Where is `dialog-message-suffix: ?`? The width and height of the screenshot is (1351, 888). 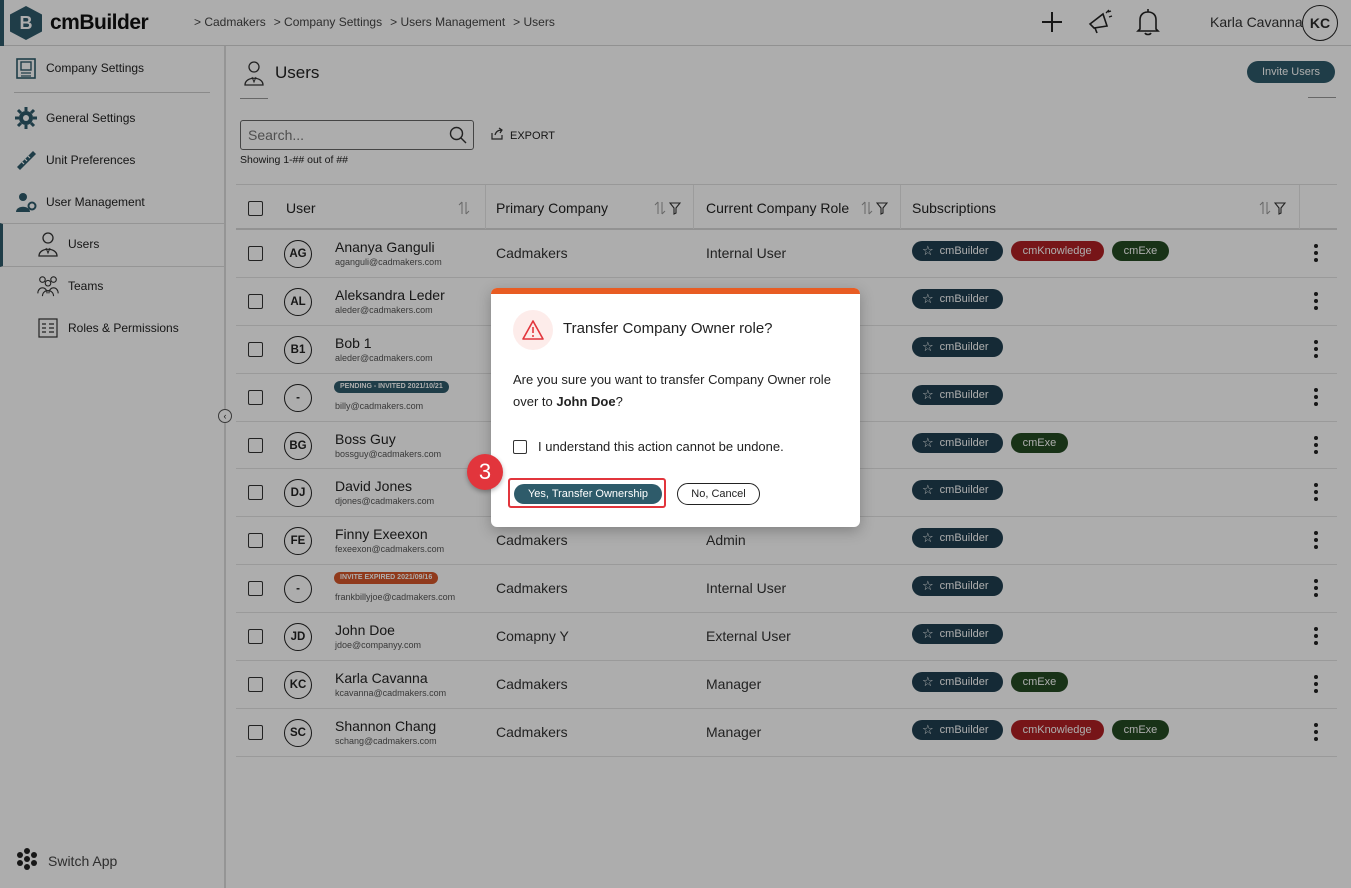
dialog-message-suffix: ? is located at coordinates (619, 401).